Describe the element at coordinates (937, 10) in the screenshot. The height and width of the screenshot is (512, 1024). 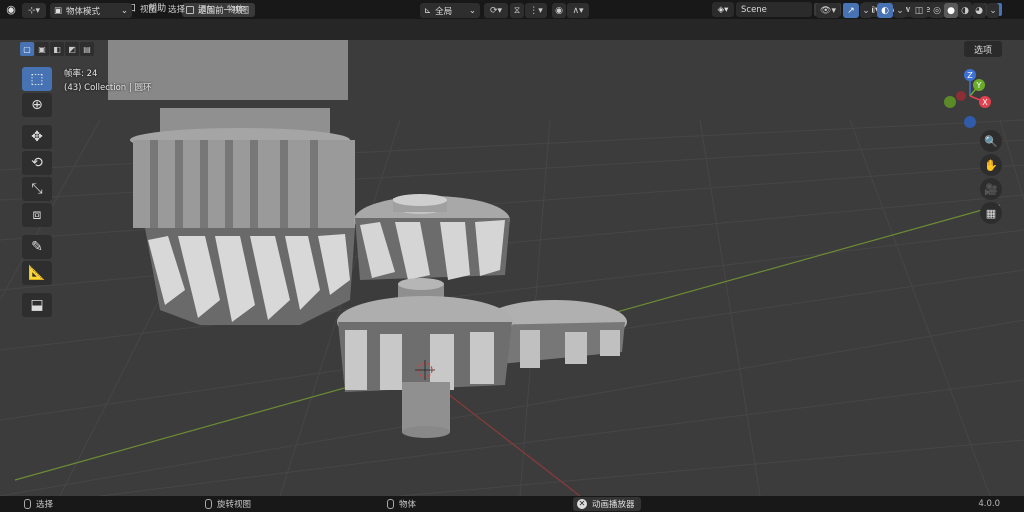
I see `wireframe-shading-icon: ◎` at that location.